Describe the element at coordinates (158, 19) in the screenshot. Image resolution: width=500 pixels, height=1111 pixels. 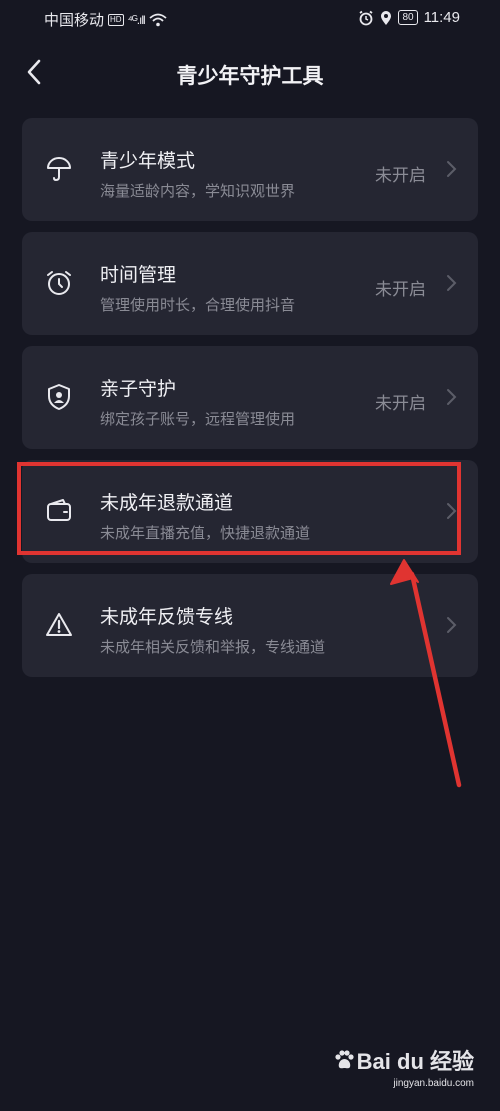
I see `wifi-icon` at that location.